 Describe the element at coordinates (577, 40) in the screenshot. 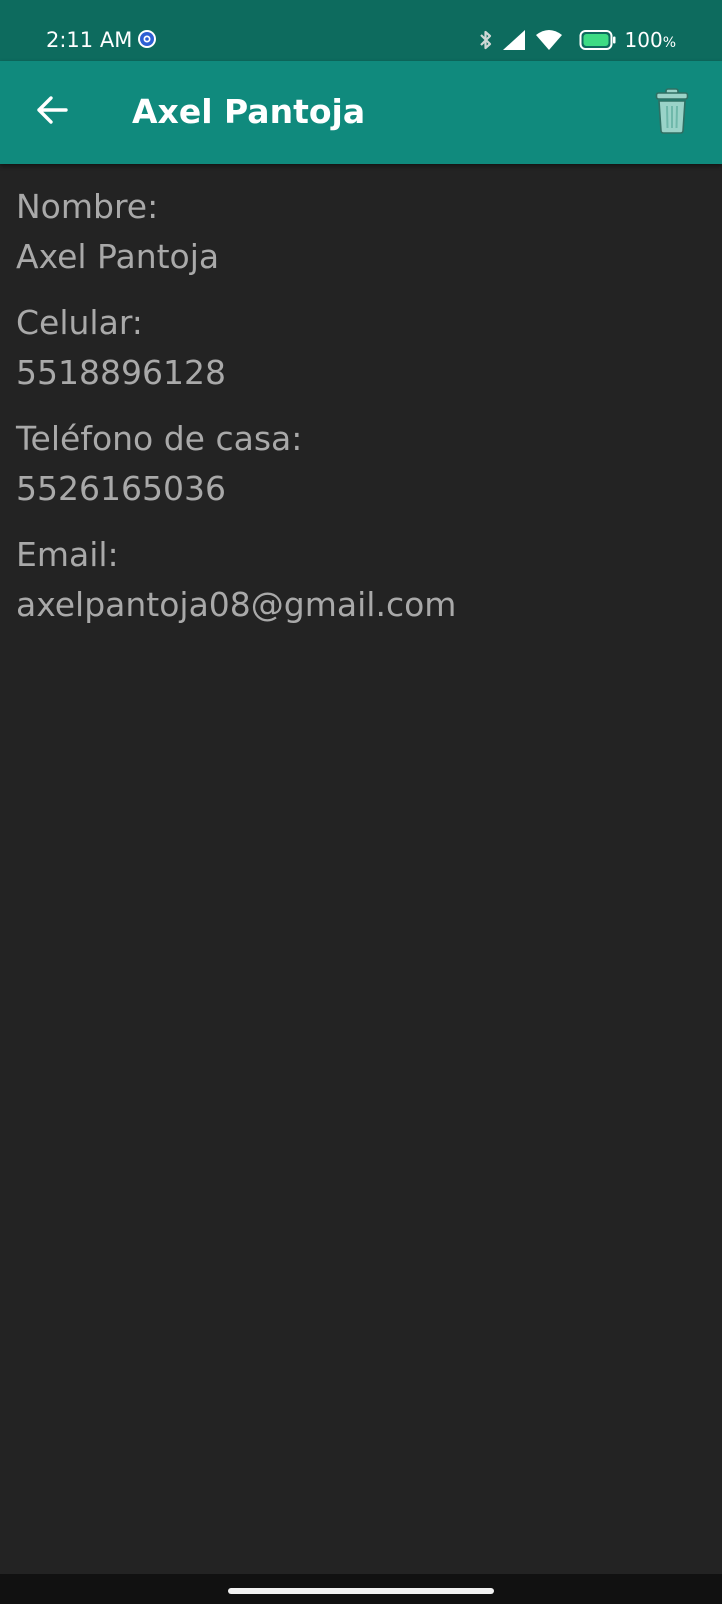

I see `status-icons: 100%` at that location.